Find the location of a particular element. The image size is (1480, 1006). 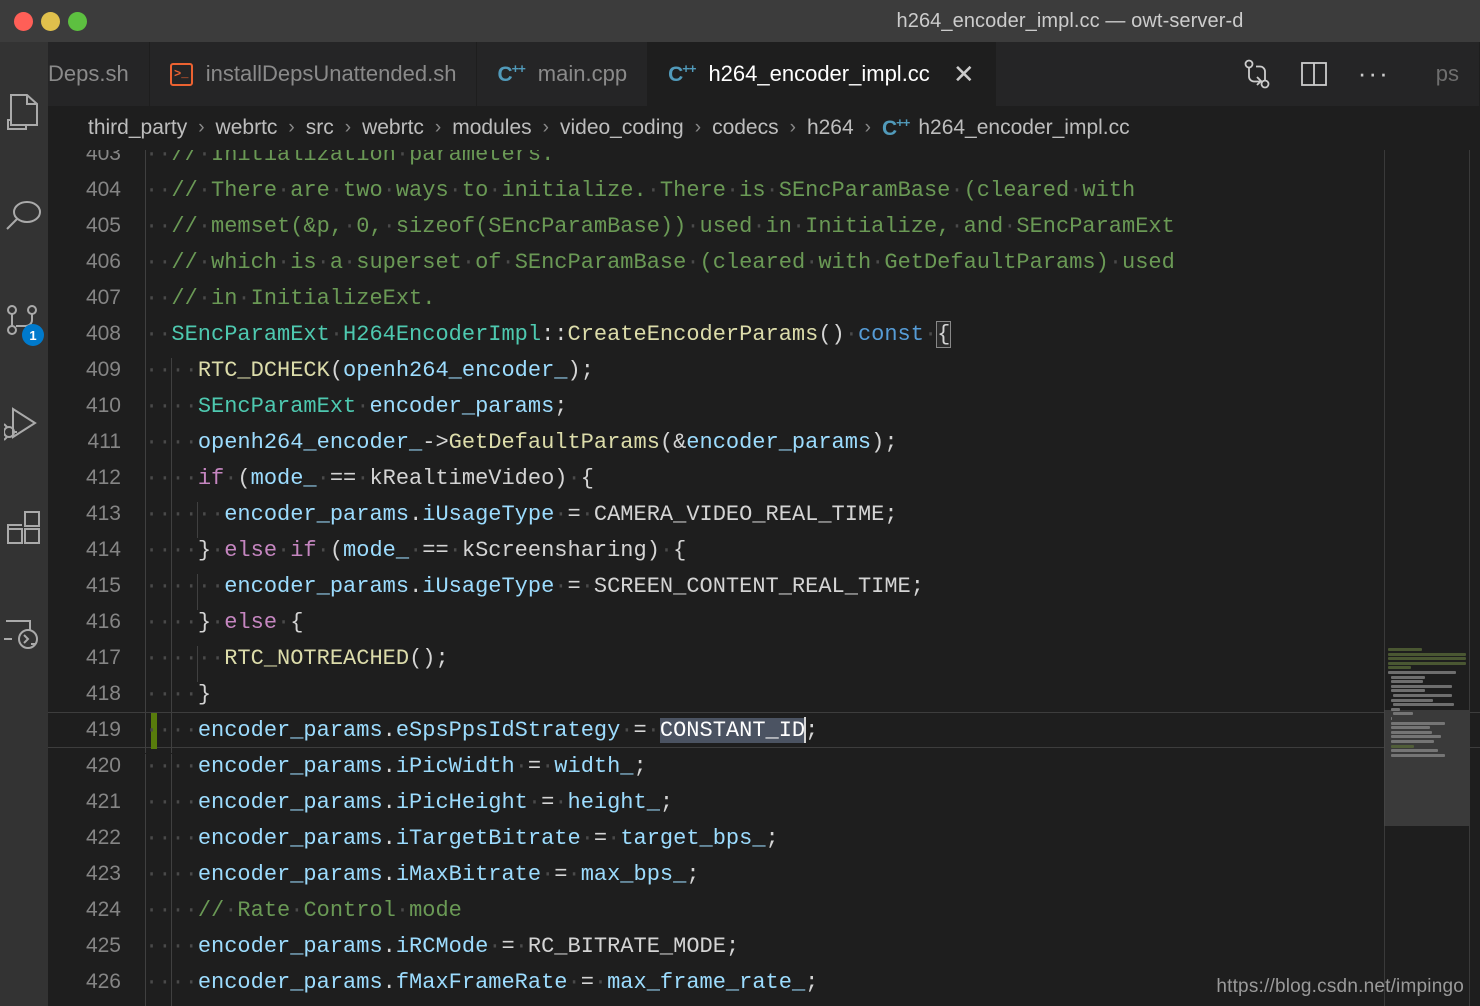

line-number: 426 is located at coordinates (103, 981).